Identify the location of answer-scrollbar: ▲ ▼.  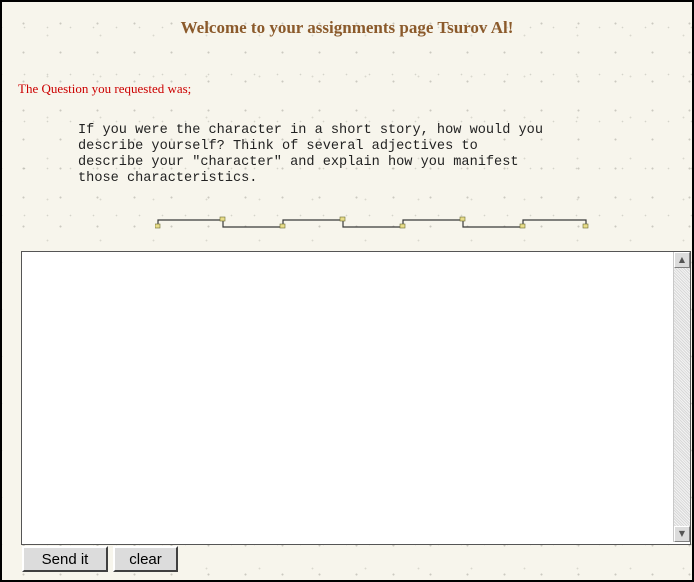
(681, 397).